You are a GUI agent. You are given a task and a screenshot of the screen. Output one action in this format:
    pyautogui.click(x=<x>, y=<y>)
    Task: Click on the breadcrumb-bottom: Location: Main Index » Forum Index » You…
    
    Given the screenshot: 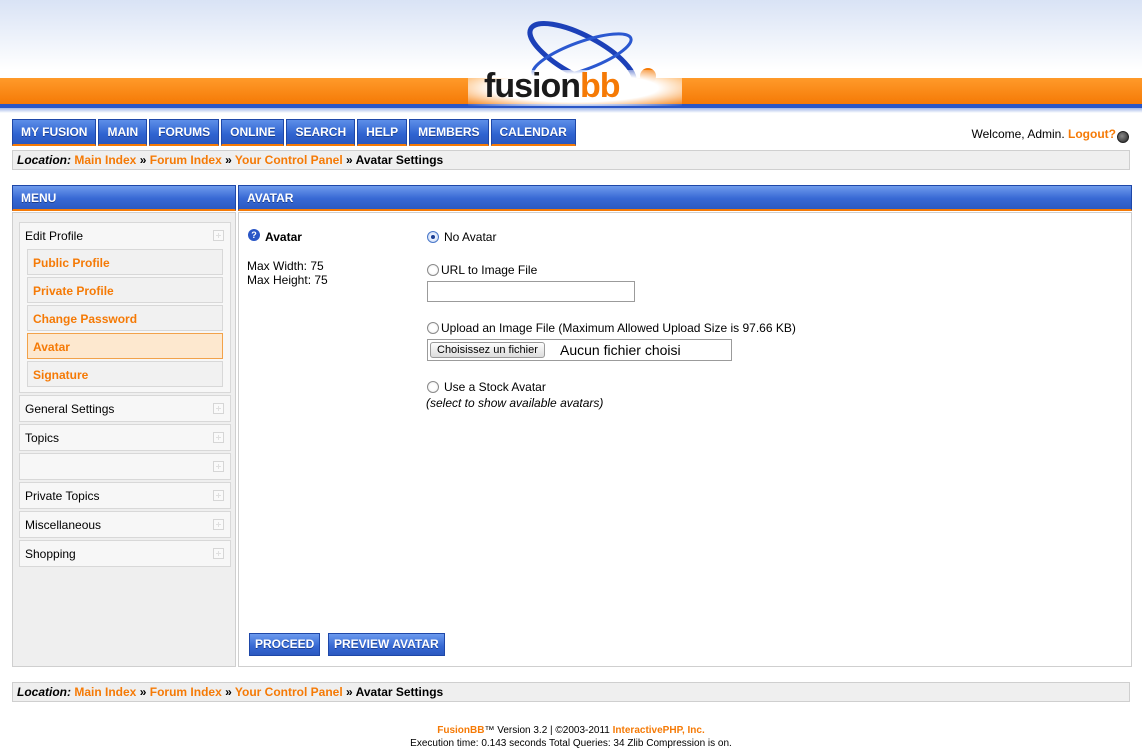 What is the action you would take?
    pyautogui.click(x=571, y=692)
    